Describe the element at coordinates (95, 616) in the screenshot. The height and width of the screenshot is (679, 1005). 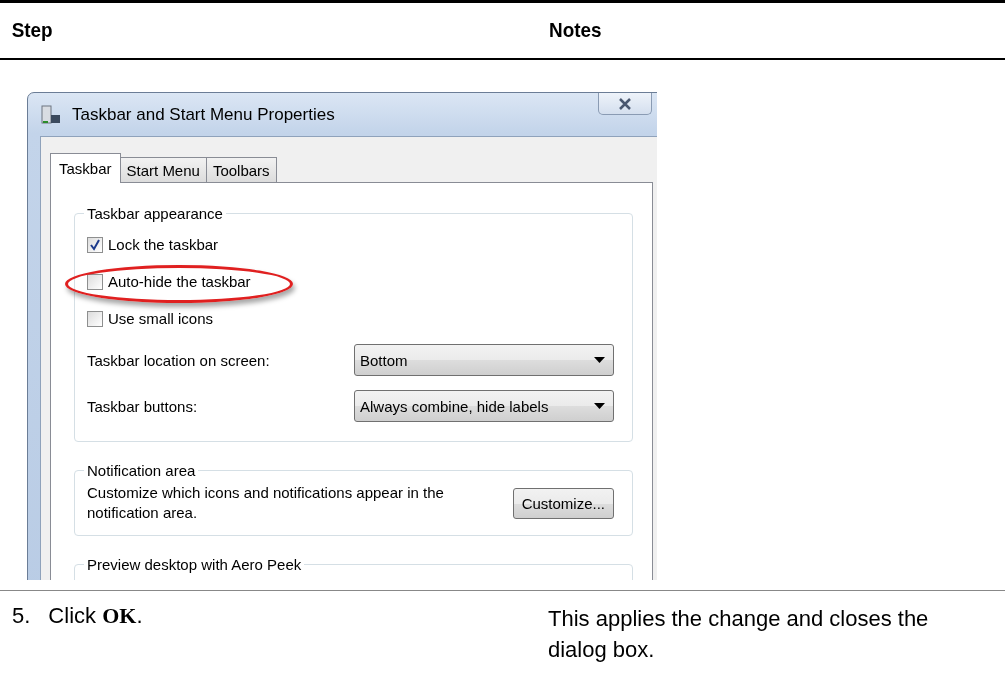
I see `step-text: Click OK.` at that location.